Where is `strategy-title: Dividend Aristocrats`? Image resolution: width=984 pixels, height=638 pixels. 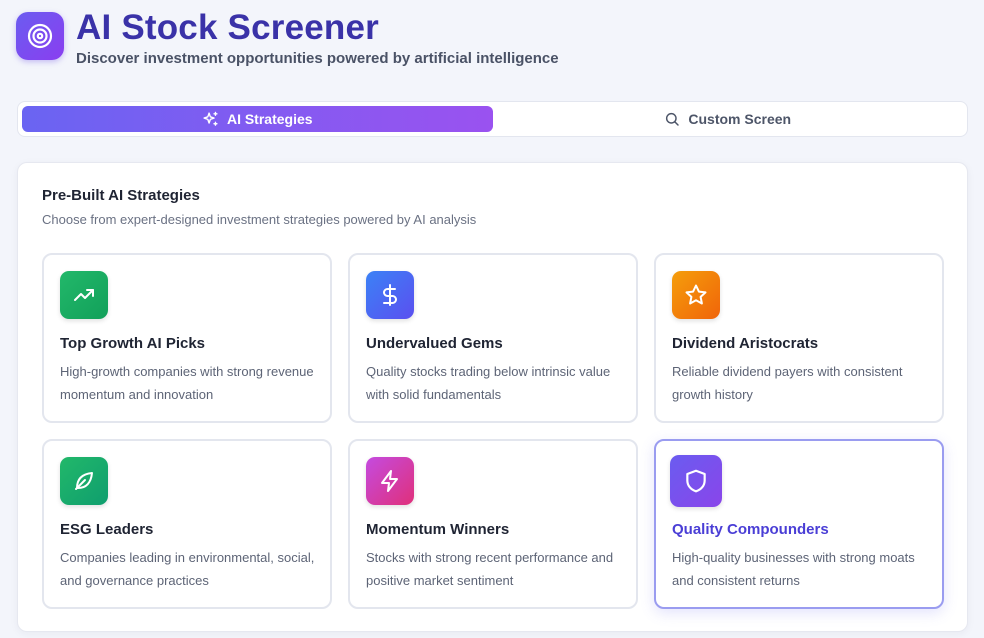
strategy-title: Dividend Aristocrats is located at coordinates (745, 343).